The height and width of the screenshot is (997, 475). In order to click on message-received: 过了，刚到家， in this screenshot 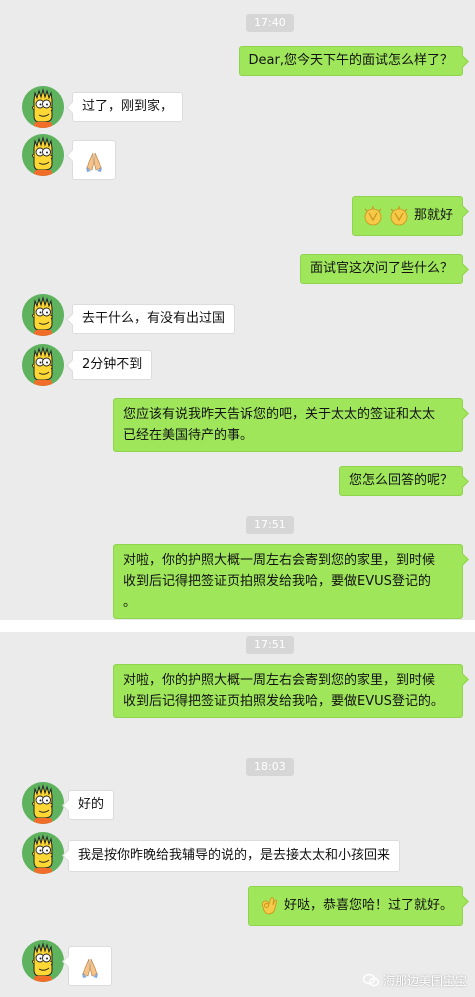, I will do `click(128, 107)`.